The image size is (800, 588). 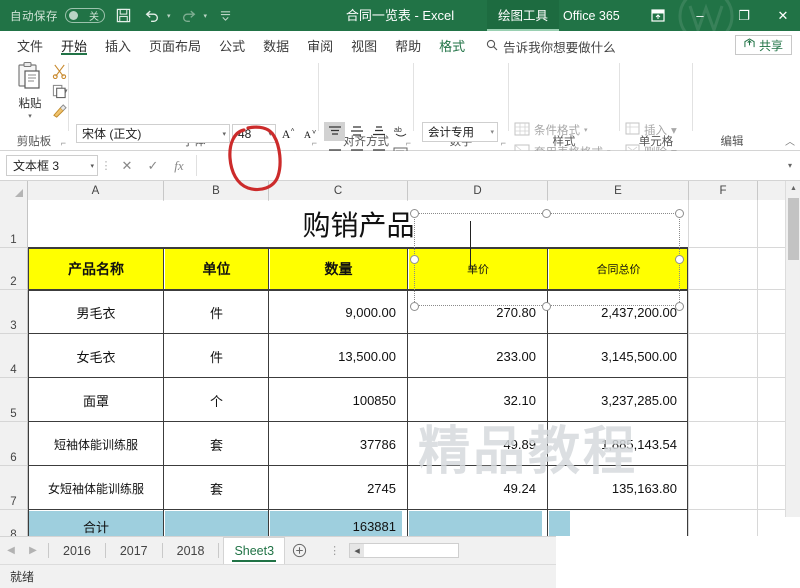 What do you see at coordinates (77, 550) in the screenshot?
I see `sheet-tab-2016: 2016` at bounding box center [77, 550].